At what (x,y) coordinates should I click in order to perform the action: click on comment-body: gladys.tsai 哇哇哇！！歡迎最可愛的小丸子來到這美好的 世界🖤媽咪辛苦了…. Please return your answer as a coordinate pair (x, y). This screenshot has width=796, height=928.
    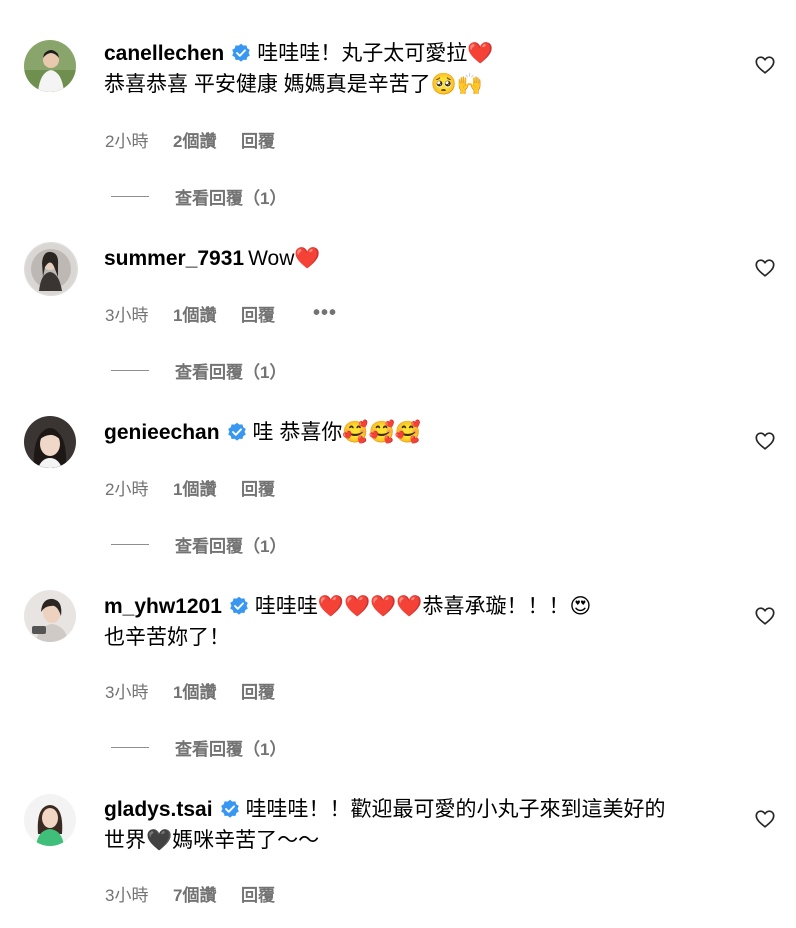
    Looking at the image, I should click on (414, 825).